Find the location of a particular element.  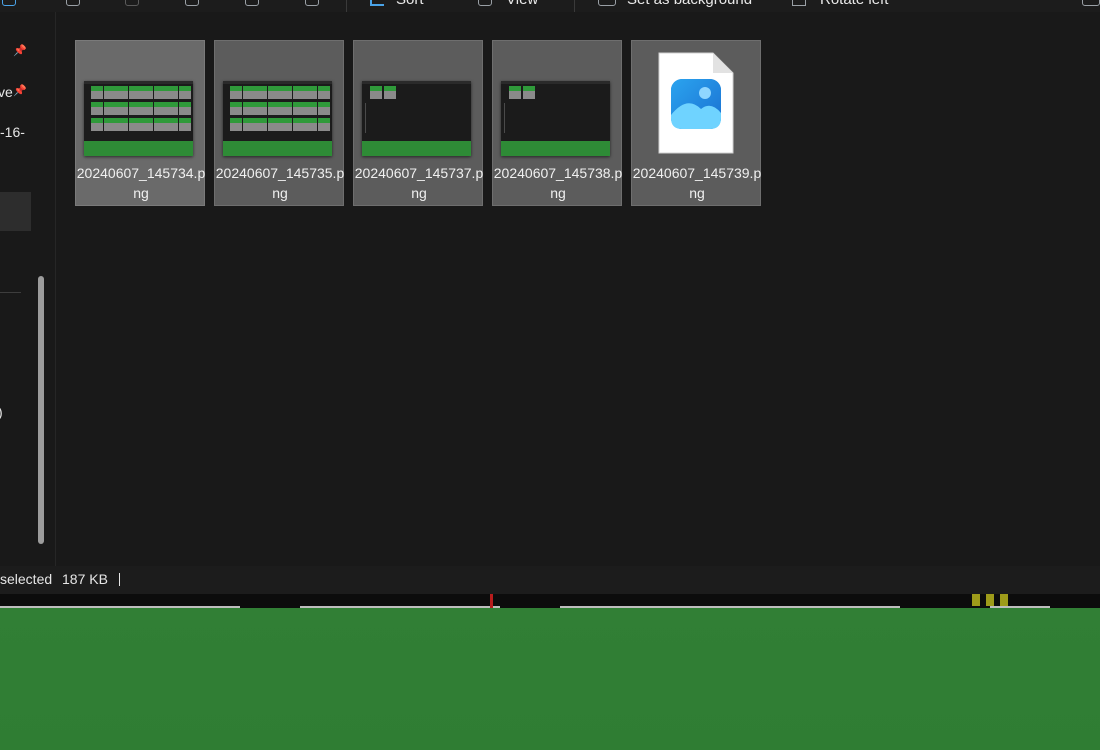

sidebar-item-label: ve is located at coordinates (6, 92).